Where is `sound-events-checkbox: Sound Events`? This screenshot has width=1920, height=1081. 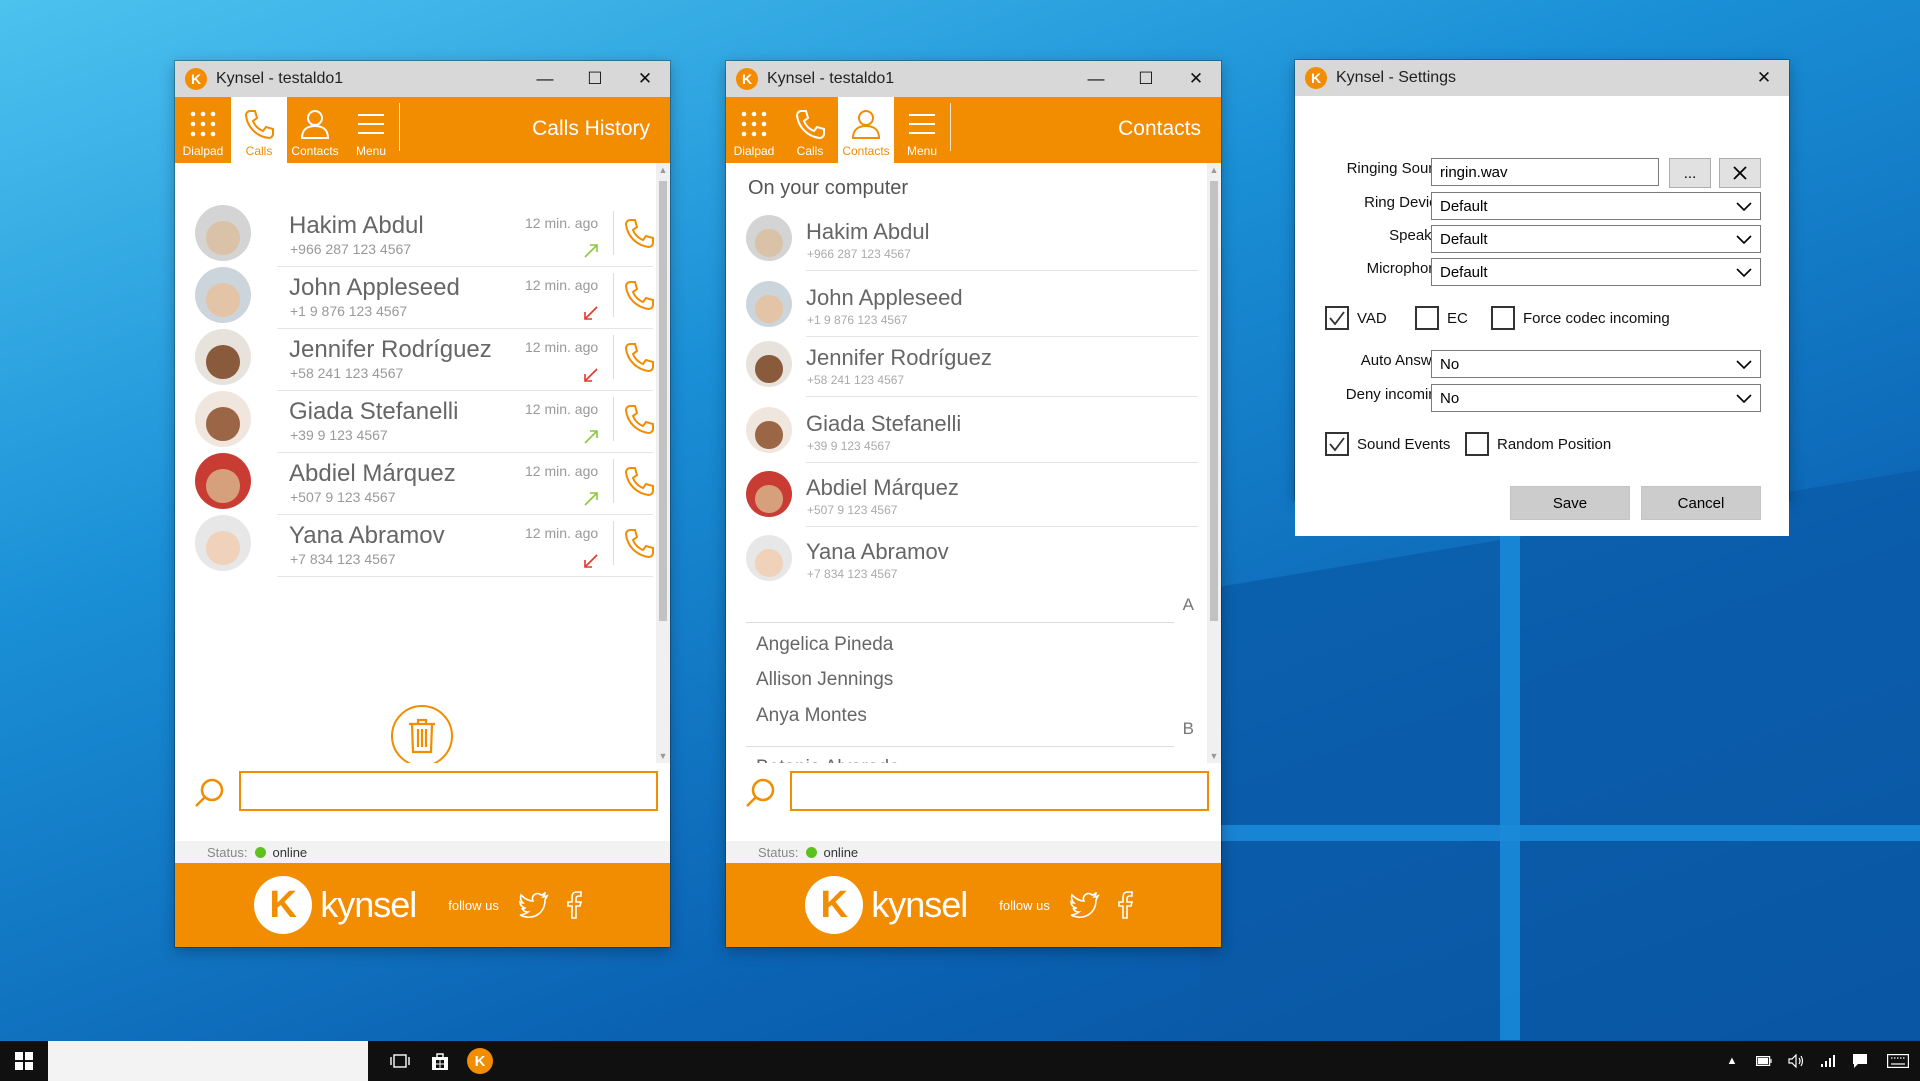
sound-events-checkbox: Sound Events is located at coordinates (1387, 444).